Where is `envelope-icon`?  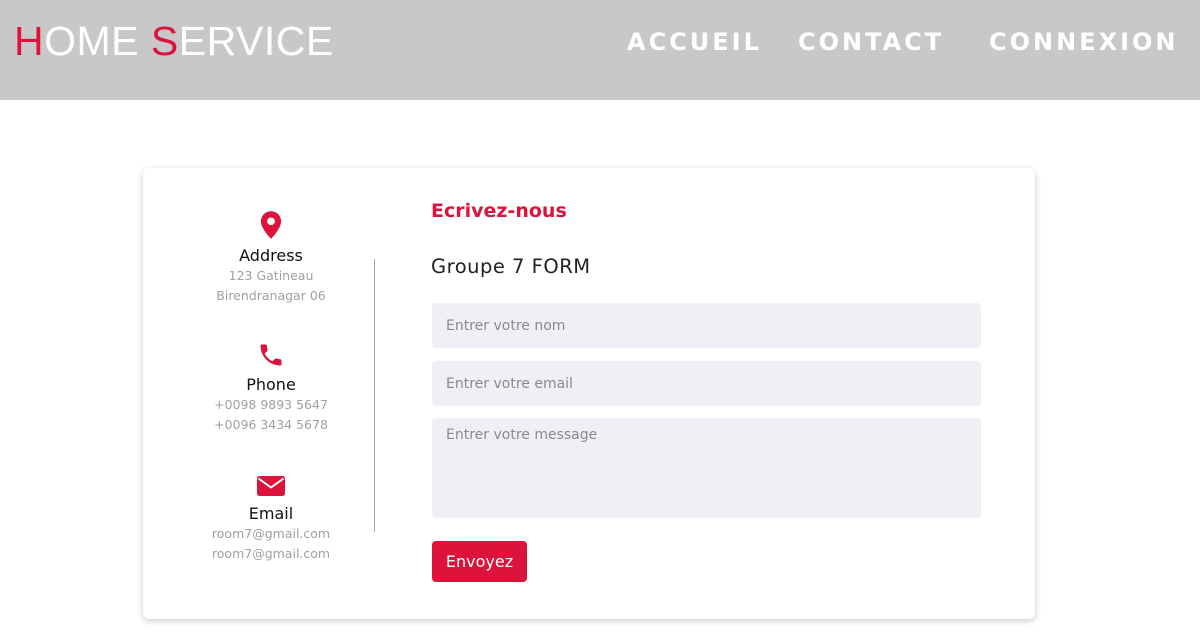
envelope-icon is located at coordinates (271, 486).